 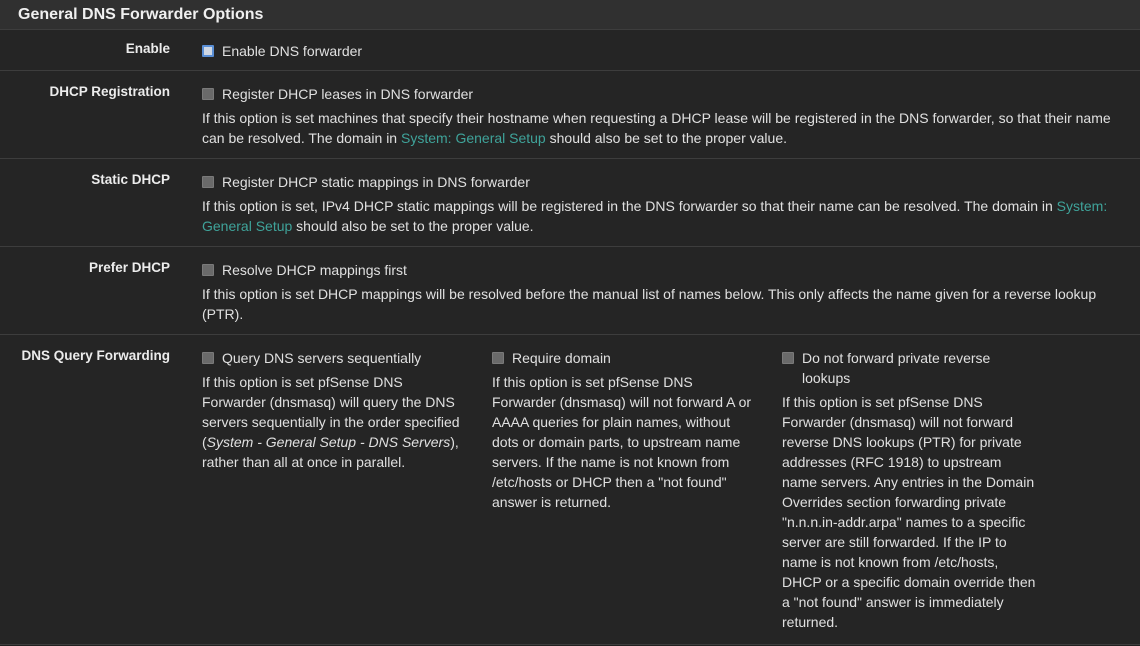 I want to click on no-private-reverse-checkbox-row: Do not forward private reverse lookups, so click(x=910, y=368).